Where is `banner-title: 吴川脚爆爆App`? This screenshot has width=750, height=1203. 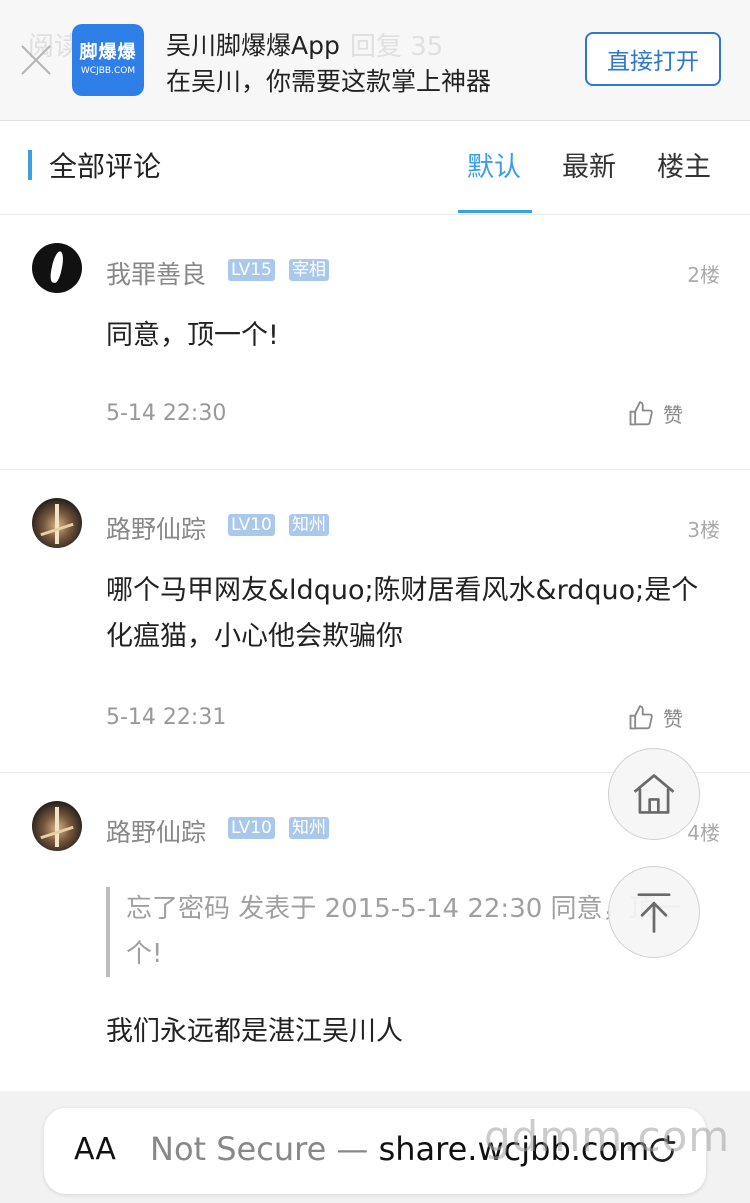
banner-title: 吴川脚爆爆App is located at coordinates (253, 45).